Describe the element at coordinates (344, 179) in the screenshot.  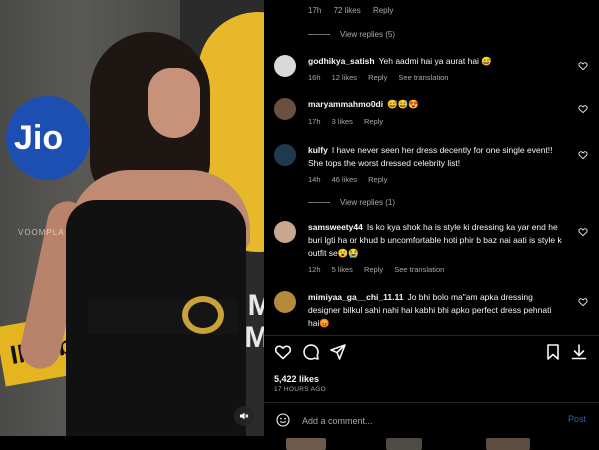
I see `comment-likes: 46 likes` at that location.